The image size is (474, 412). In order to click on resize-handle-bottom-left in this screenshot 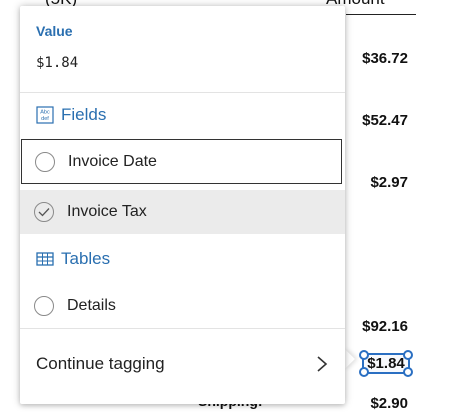, I will do `click(364, 372)`.